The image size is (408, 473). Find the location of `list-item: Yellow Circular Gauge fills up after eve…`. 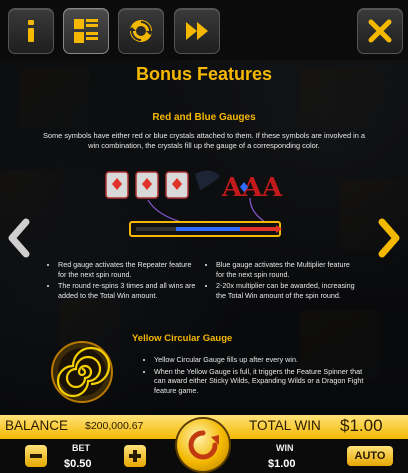

list-item: Yellow Circular Gauge fills up after eve… is located at coordinates (259, 360).